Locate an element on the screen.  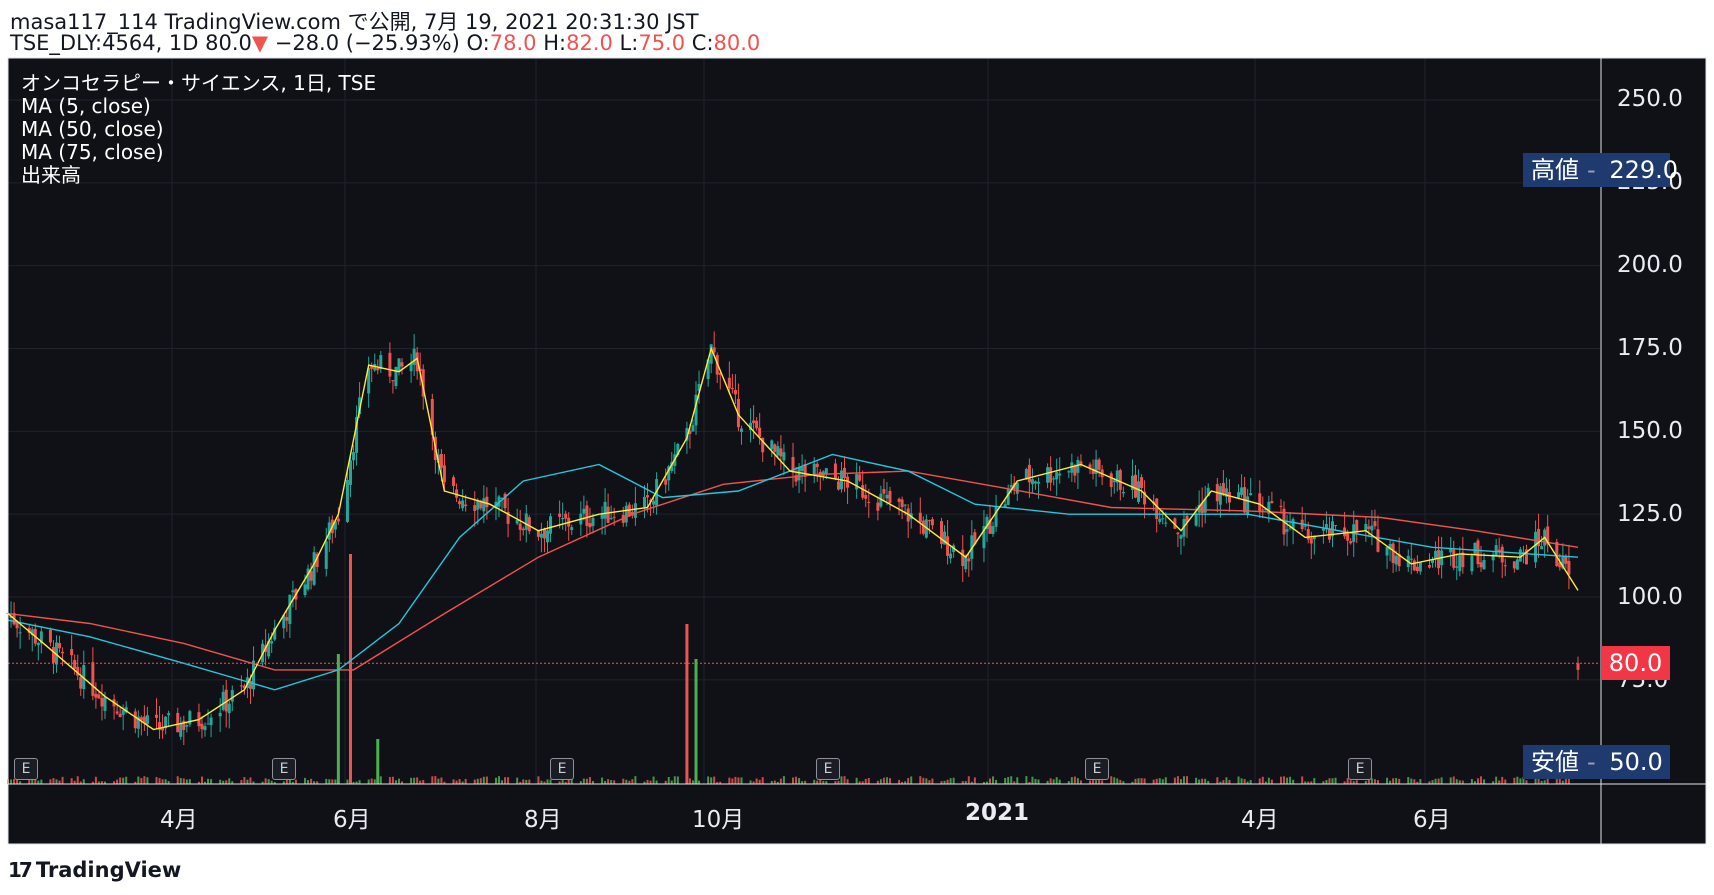
legend-volume: 出来高 is located at coordinates (198, 175).